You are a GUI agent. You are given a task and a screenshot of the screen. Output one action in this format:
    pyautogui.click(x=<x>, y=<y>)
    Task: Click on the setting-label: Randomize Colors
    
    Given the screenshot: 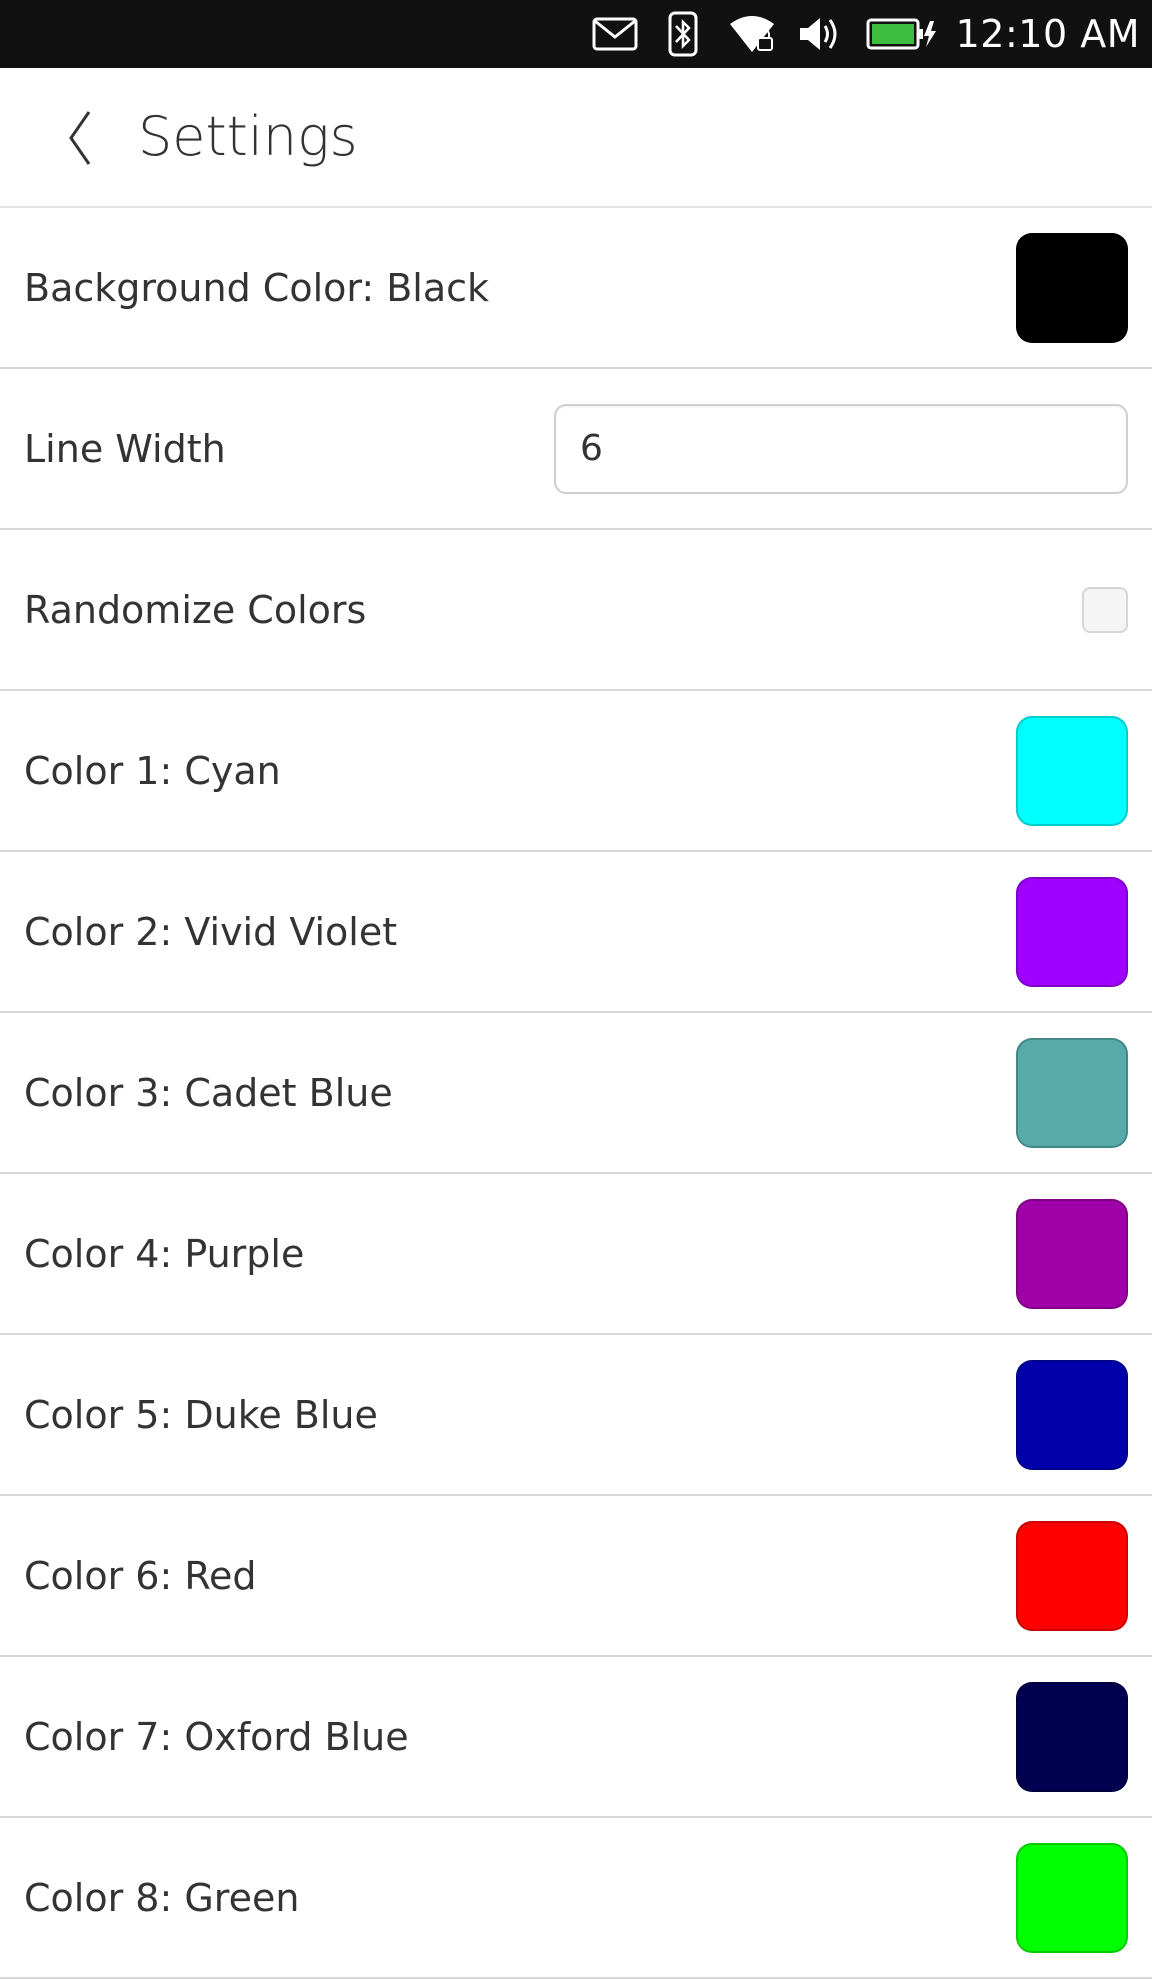 What is the action you would take?
    pyautogui.click(x=195, y=609)
    